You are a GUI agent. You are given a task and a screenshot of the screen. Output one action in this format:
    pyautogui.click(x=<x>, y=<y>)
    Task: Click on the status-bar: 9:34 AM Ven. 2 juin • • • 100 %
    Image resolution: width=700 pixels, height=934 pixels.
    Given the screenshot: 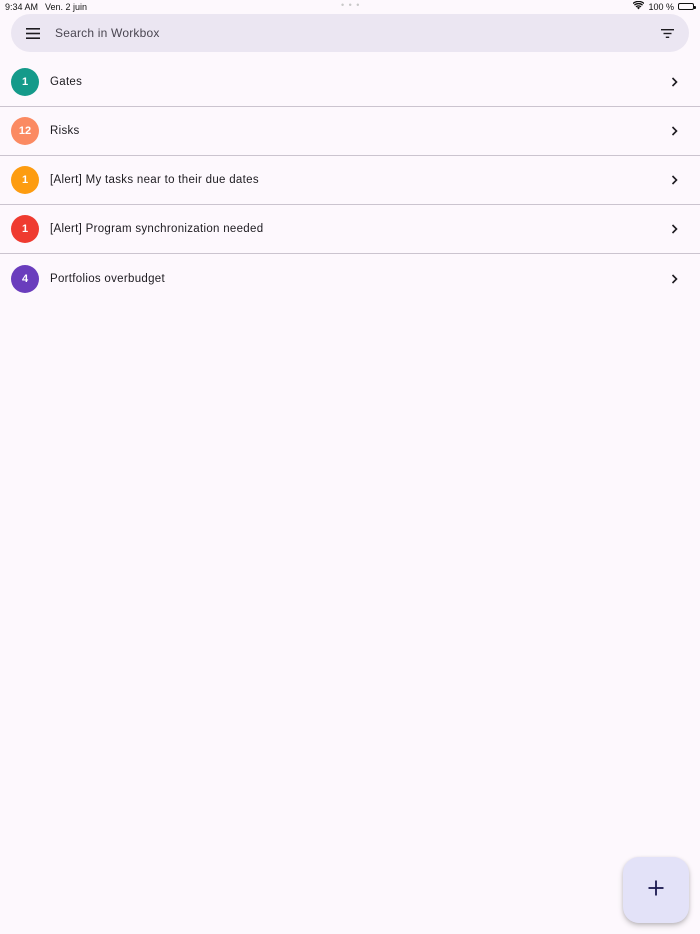 What is the action you would take?
    pyautogui.click(x=350, y=7)
    